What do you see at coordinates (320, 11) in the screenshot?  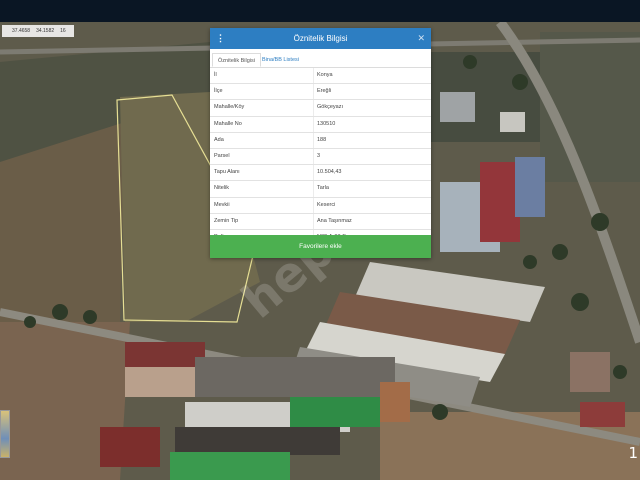 I see `top-bar` at bounding box center [320, 11].